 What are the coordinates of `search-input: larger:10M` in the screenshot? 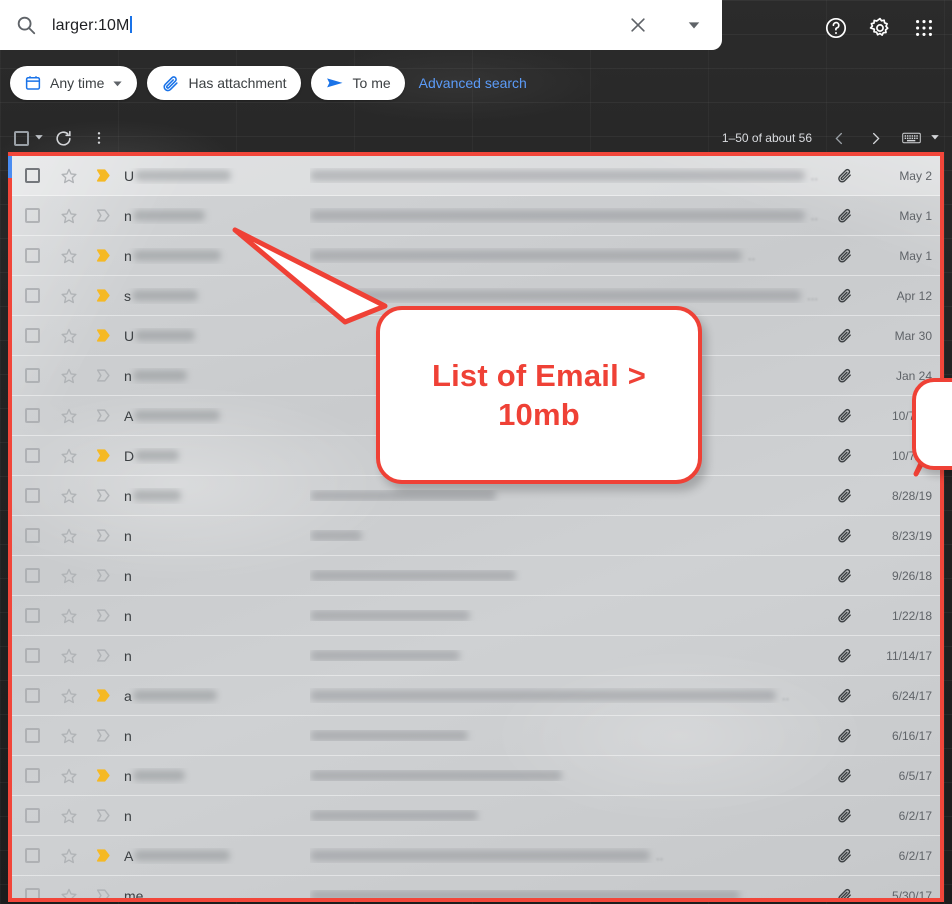 It's located at (331, 25).